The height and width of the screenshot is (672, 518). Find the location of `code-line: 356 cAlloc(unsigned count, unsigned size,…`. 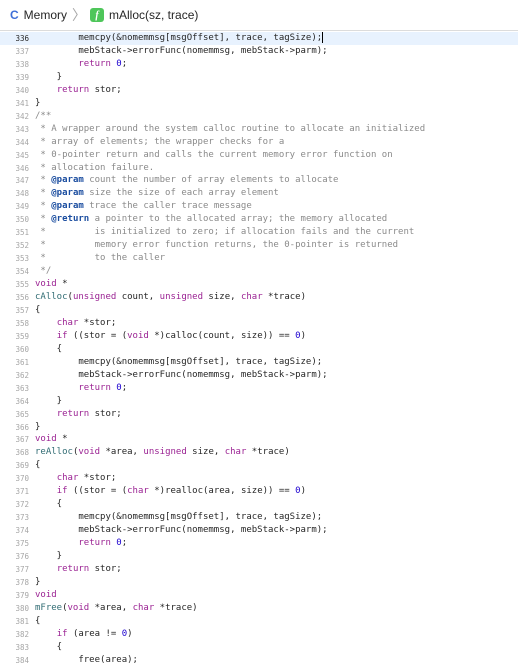

code-line: 356 cAlloc(unsigned count, unsigned size,… is located at coordinates (259, 297).